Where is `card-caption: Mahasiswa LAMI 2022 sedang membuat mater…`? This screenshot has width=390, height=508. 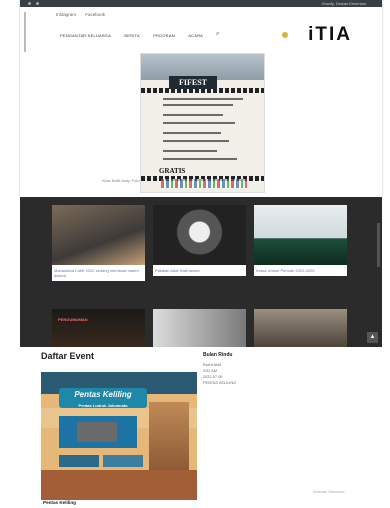 card-caption: Mahasiswa LAMI 2022 sedang membuat mater… is located at coordinates (98, 273).